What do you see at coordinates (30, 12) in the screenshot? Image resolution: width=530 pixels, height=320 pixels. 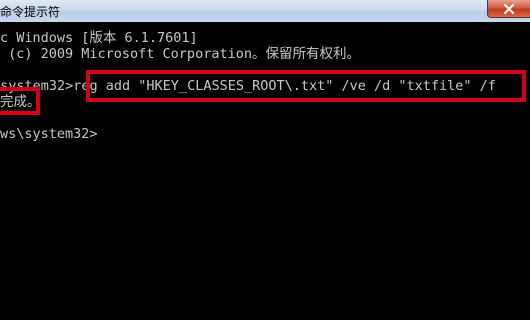 I see `window-title: 命令提示符` at bounding box center [30, 12].